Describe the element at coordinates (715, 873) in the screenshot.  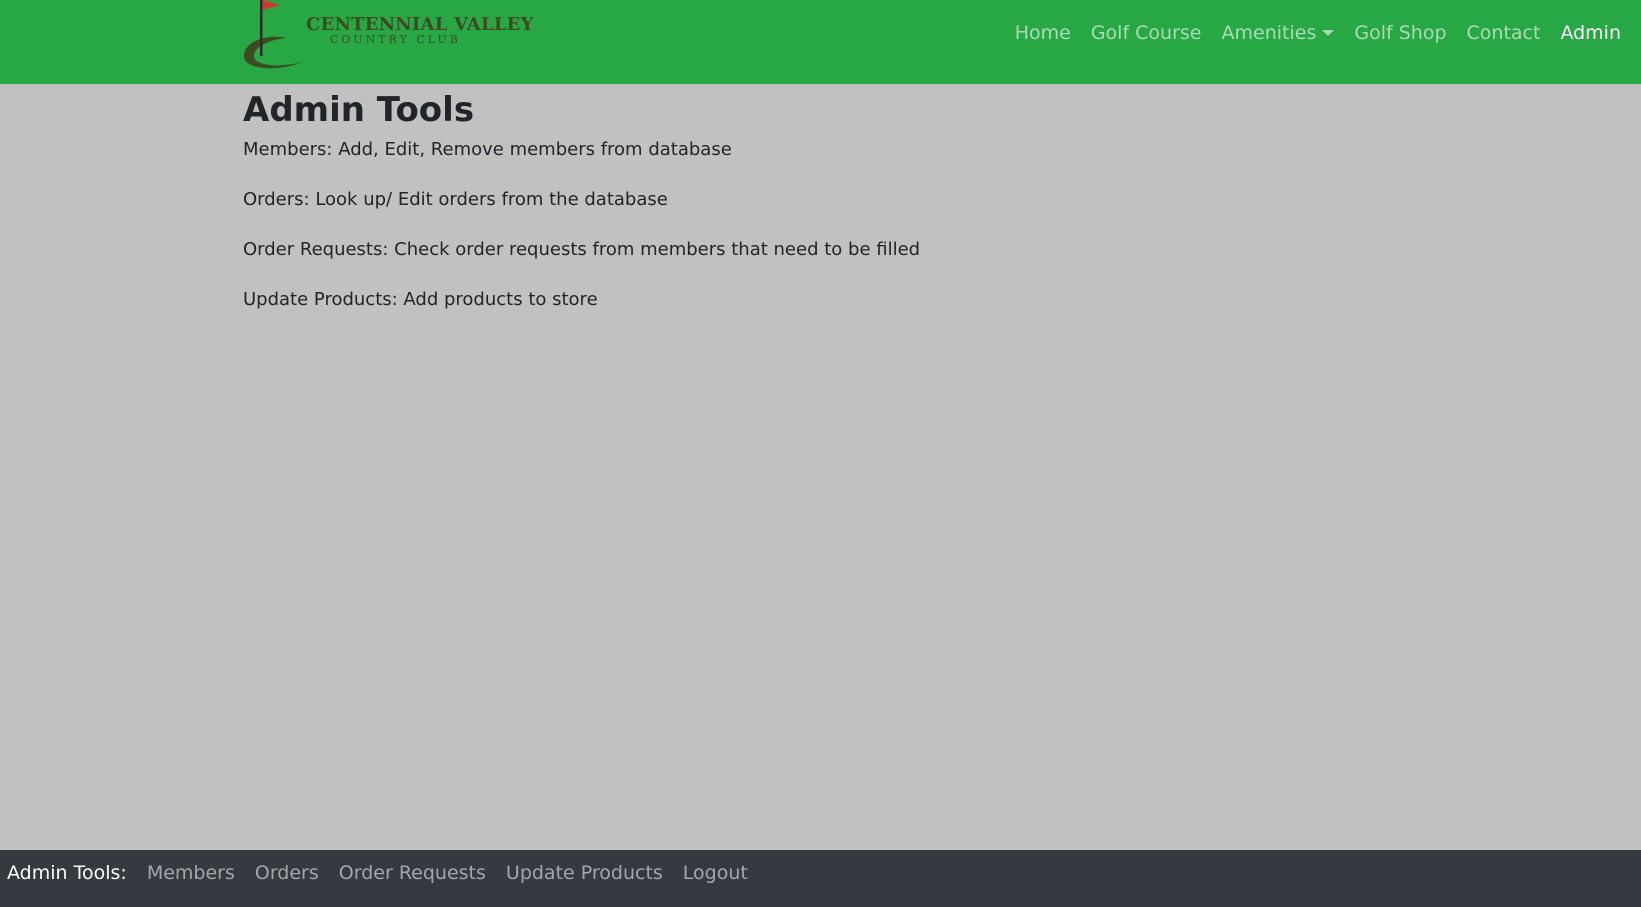
I see `footer-link-logout: Logout` at that location.